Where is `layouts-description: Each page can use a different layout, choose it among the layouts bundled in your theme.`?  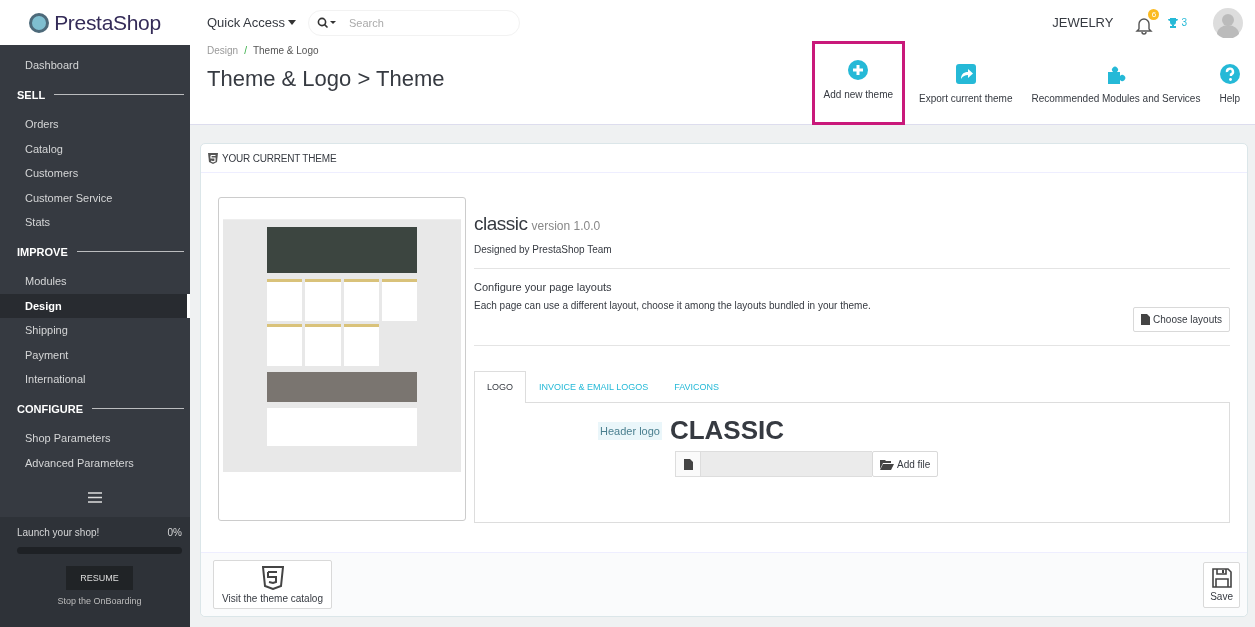
layouts-description: Each page can use a different layout, choose it among the layouts bundled in your theme. is located at coordinates (672, 305).